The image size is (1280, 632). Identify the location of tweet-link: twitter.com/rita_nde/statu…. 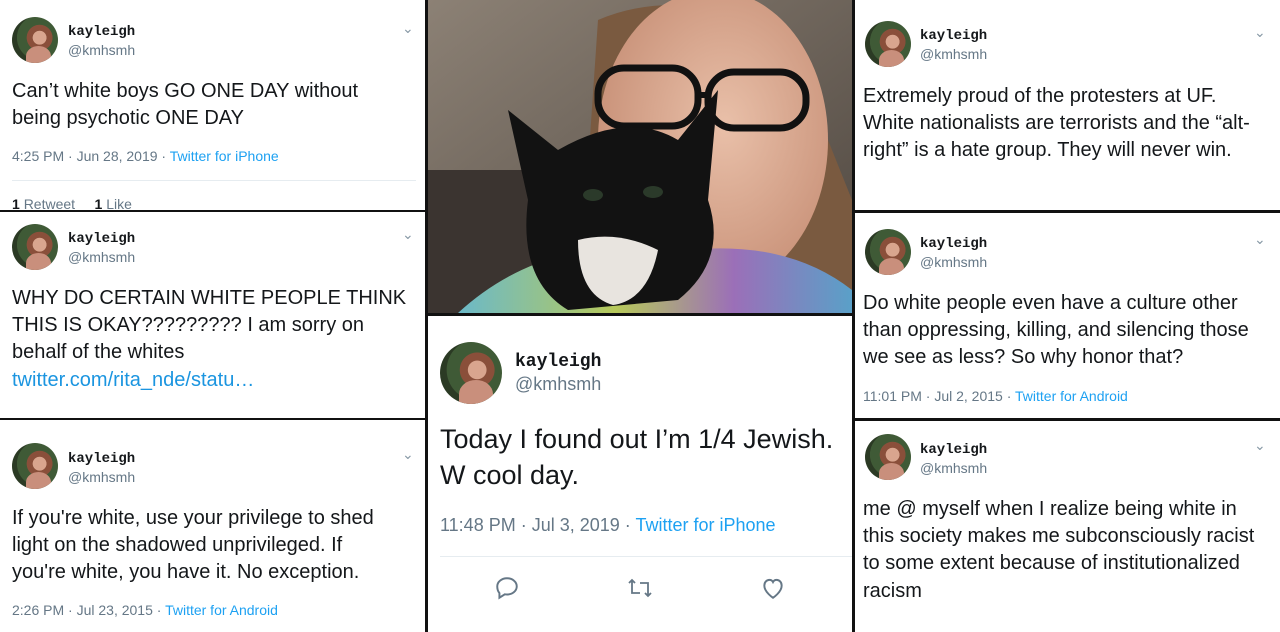
(133, 380).